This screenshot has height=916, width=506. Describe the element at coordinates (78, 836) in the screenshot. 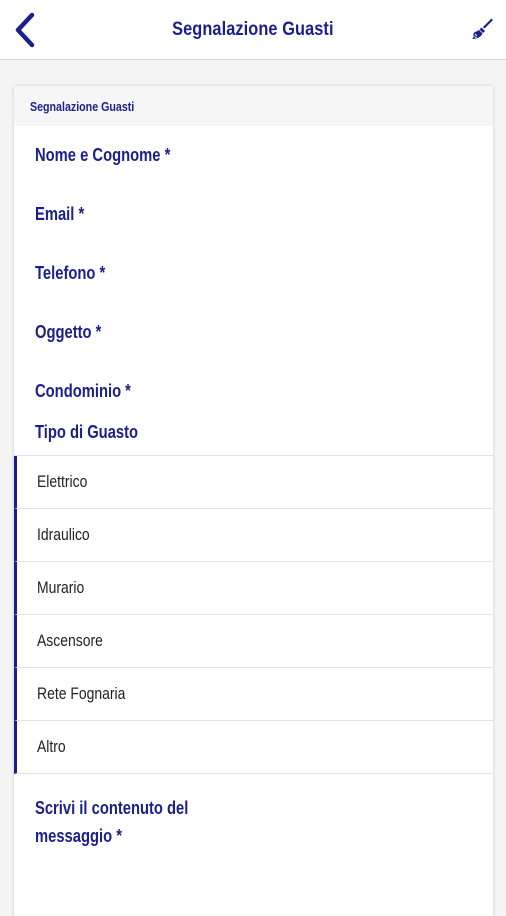

I see `message-label-line2: messaggio *` at that location.